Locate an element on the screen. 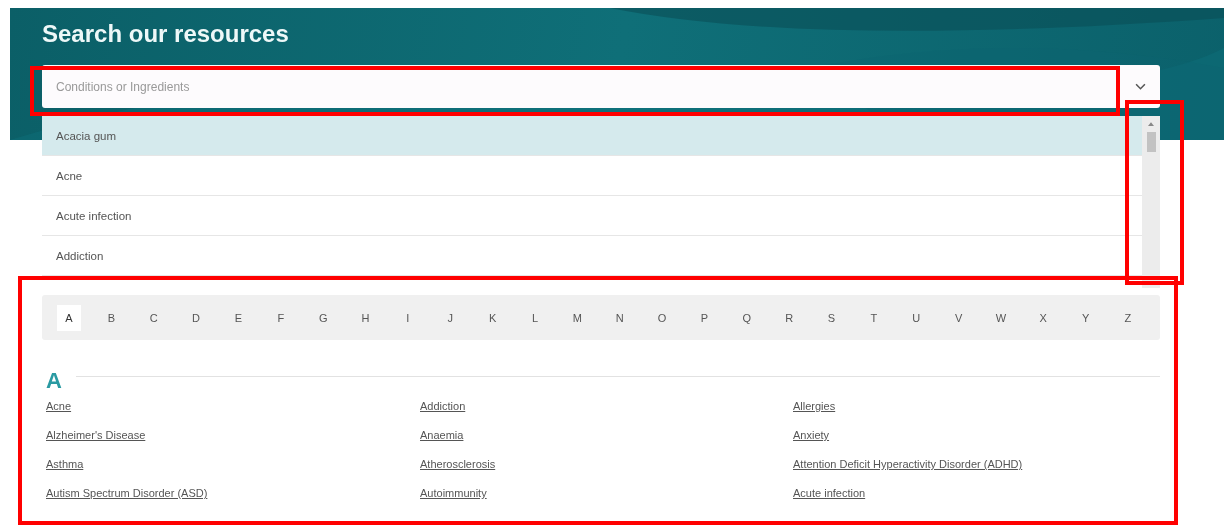 The image size is (1224, 525). letter-tab: Q is located at coordinates (746, 317).